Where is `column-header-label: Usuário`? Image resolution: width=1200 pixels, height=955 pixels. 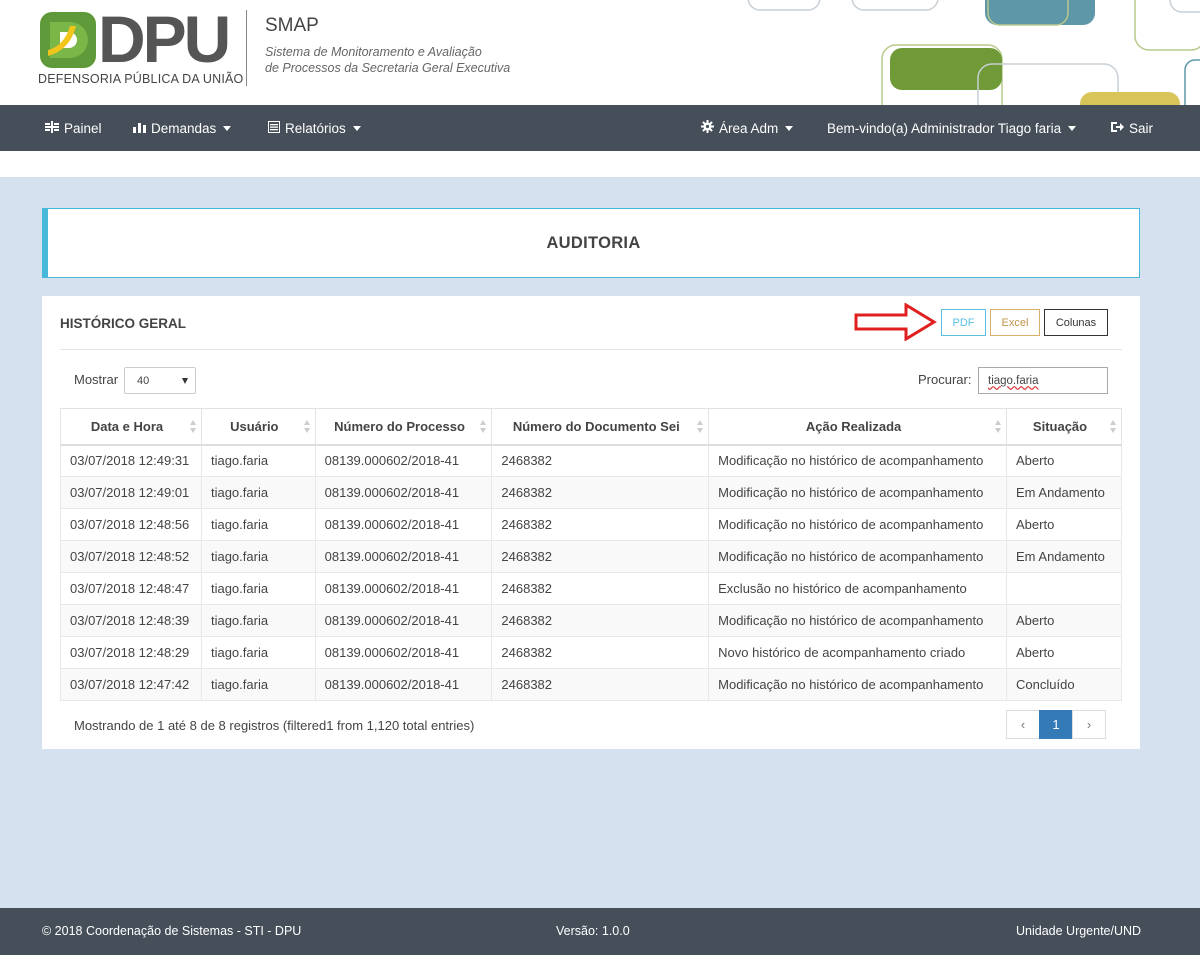
column-header-label: Usuário is located at coordinates (254, 426).